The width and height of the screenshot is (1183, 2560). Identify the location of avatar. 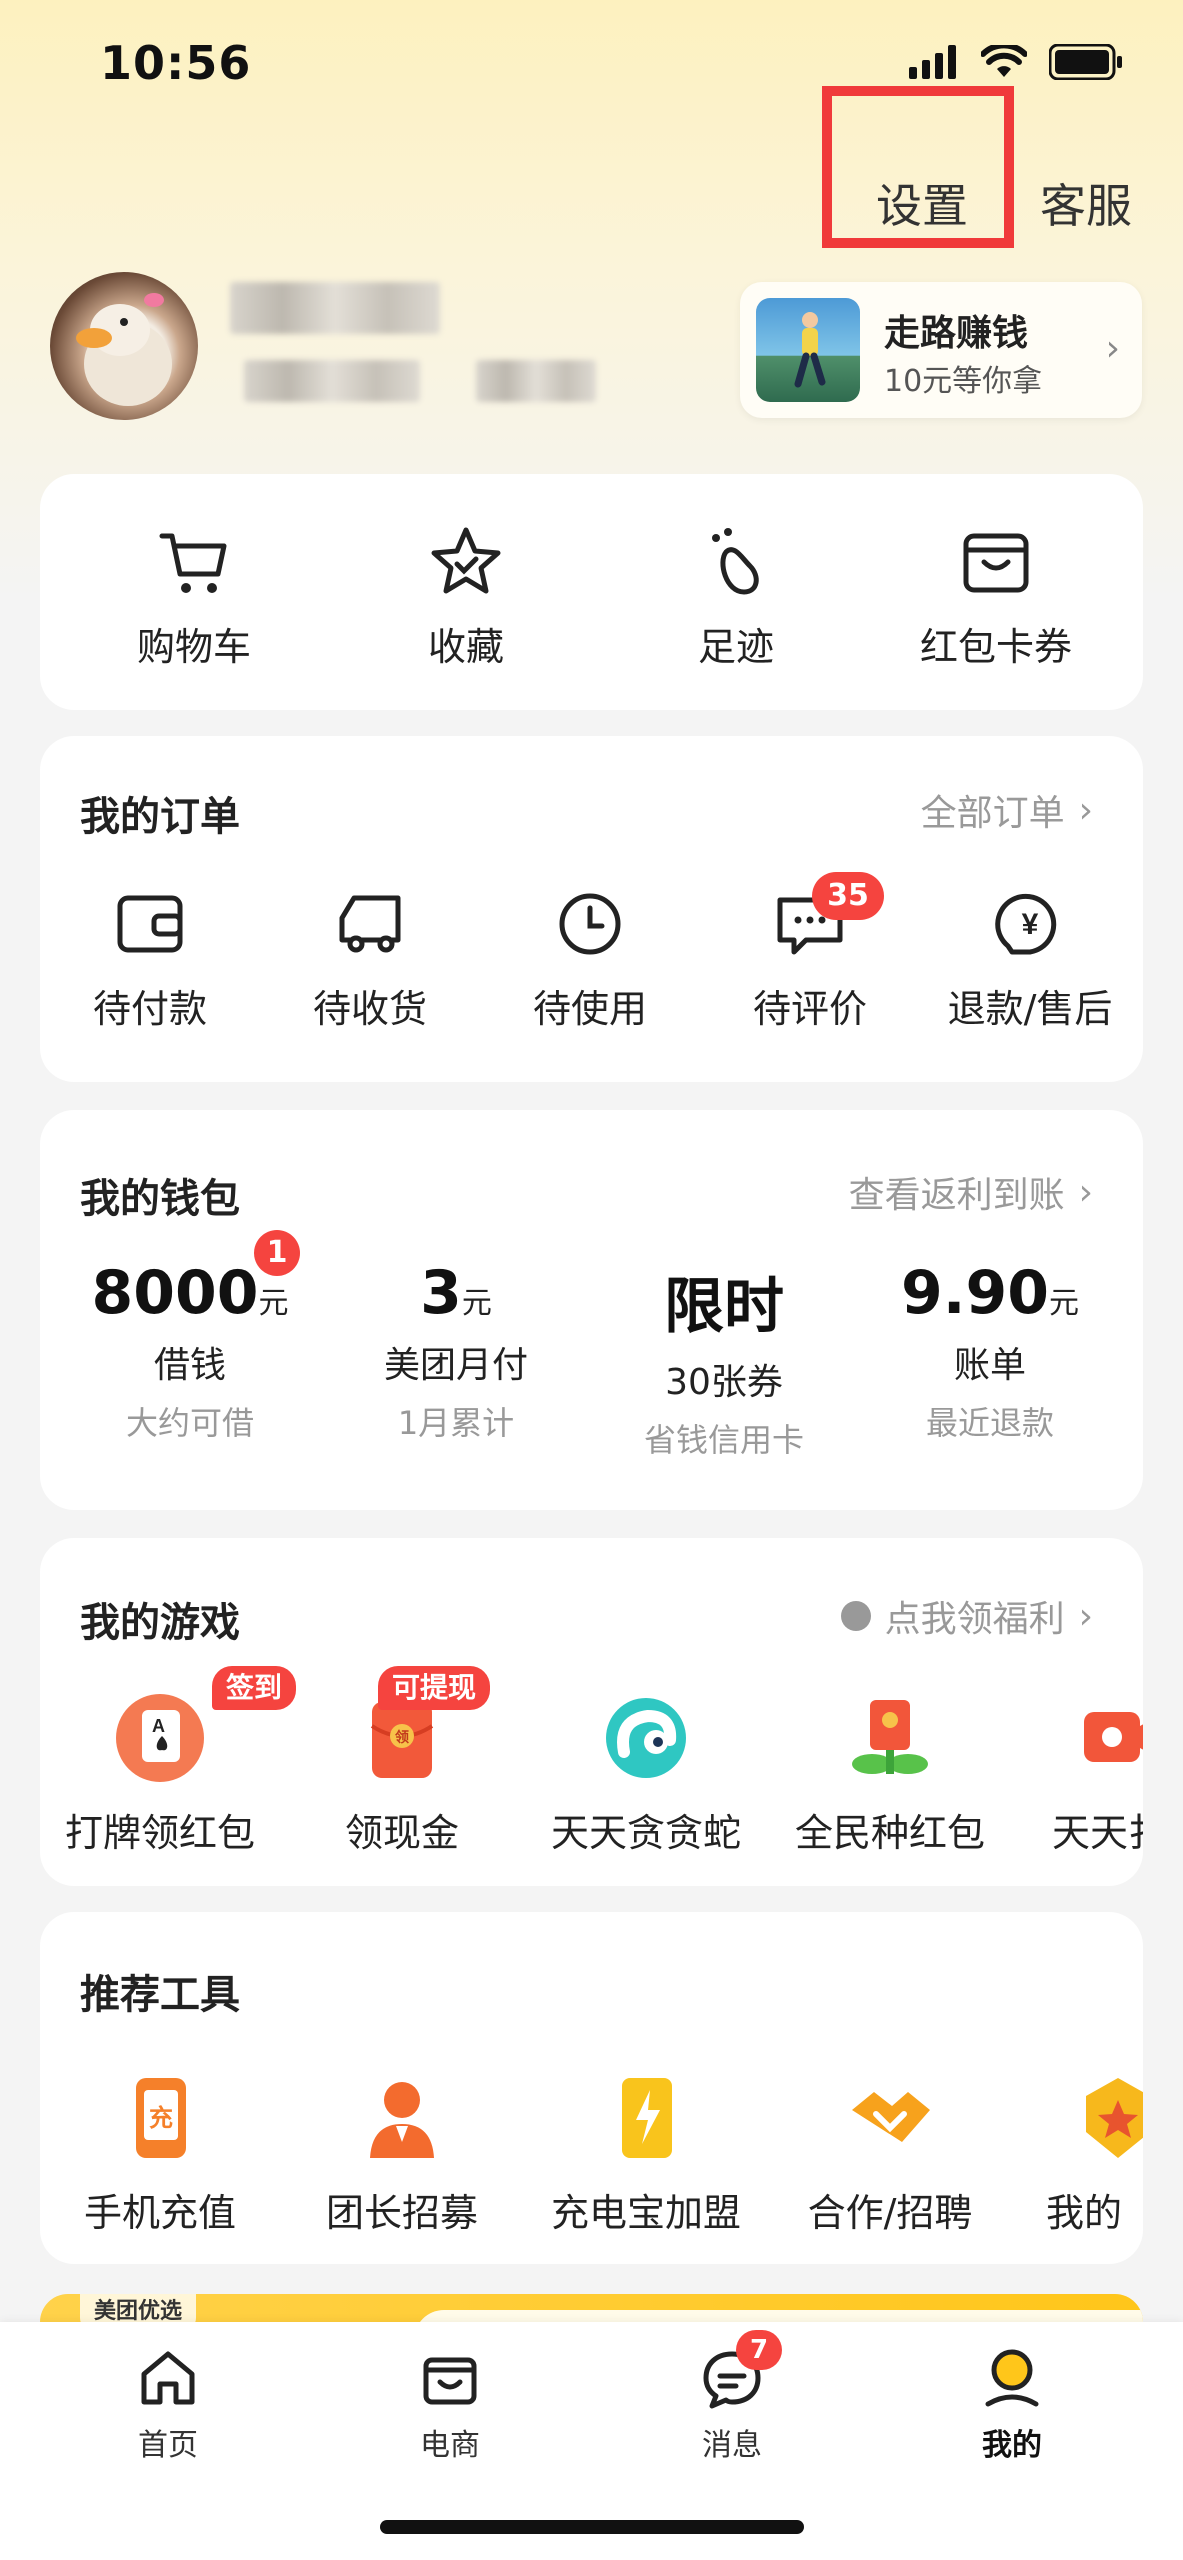
(124, 346).